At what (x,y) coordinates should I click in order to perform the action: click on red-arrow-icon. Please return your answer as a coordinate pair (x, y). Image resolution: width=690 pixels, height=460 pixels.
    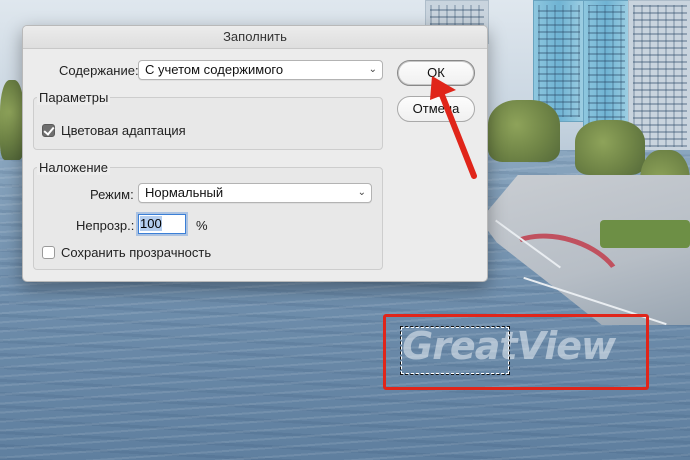
    Looking at the image, I should click on (453, 127).